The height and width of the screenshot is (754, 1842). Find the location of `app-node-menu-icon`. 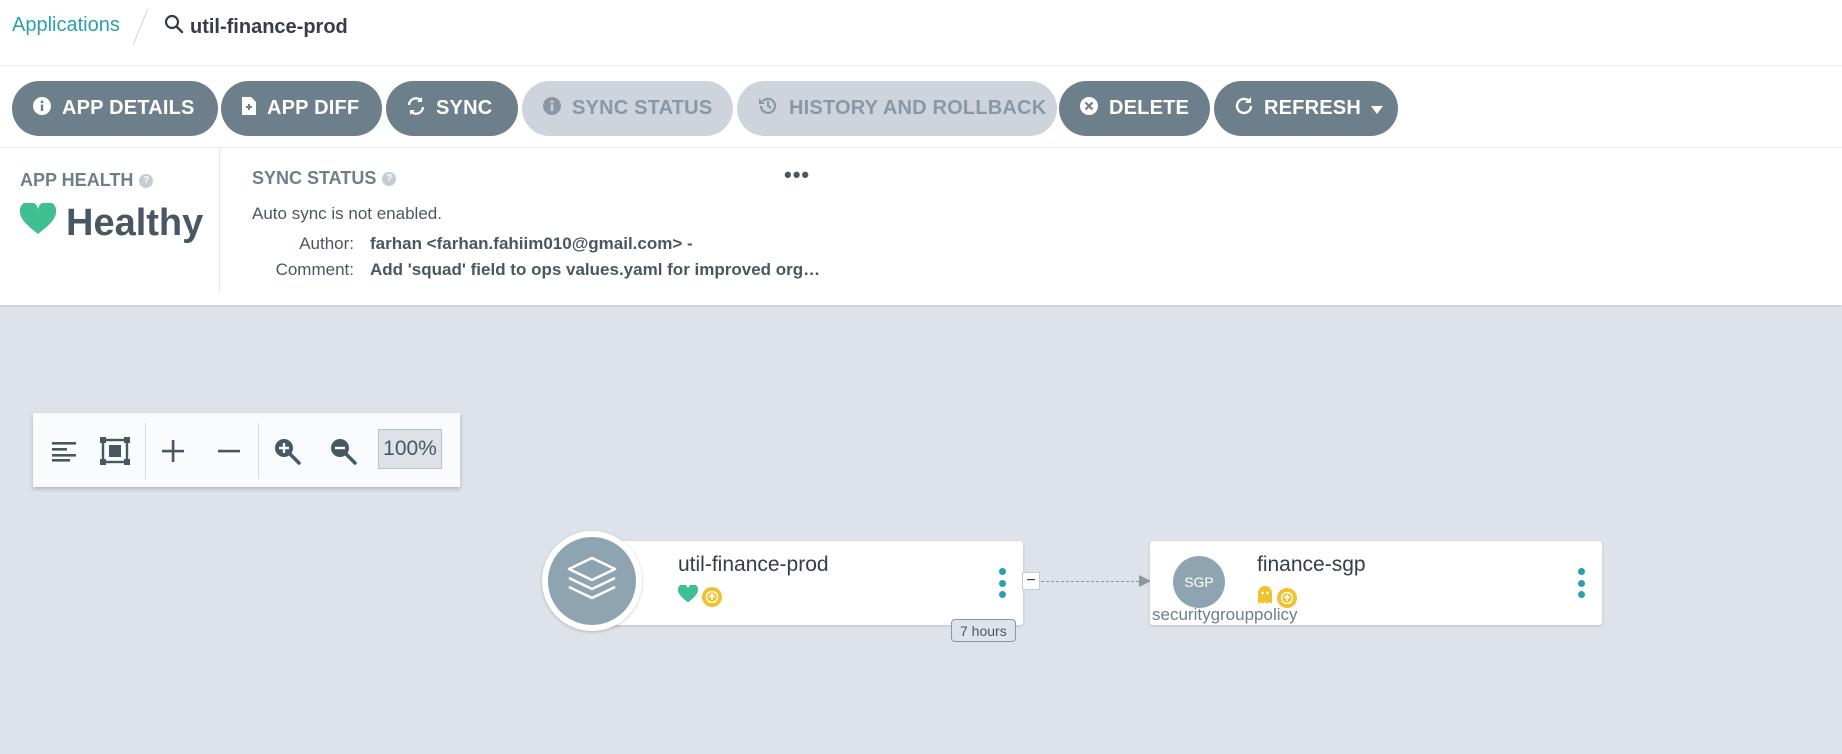

app-node-menu-icon is located at coordinates (1002, 583).